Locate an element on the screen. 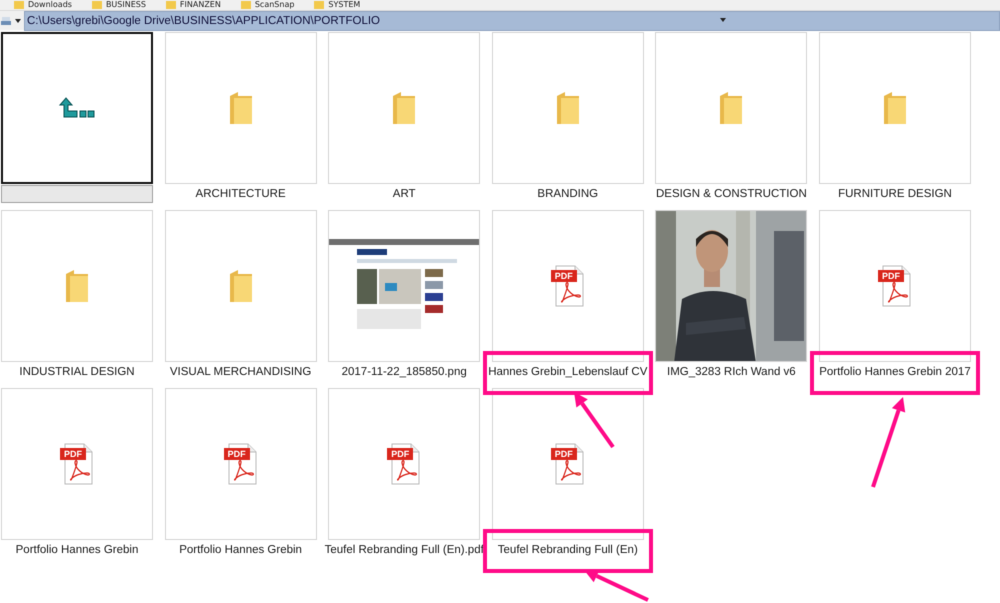 Image resolution: width=1000 pixels, height=603 pixels. caret-icon is located at coordinates (18, 20).